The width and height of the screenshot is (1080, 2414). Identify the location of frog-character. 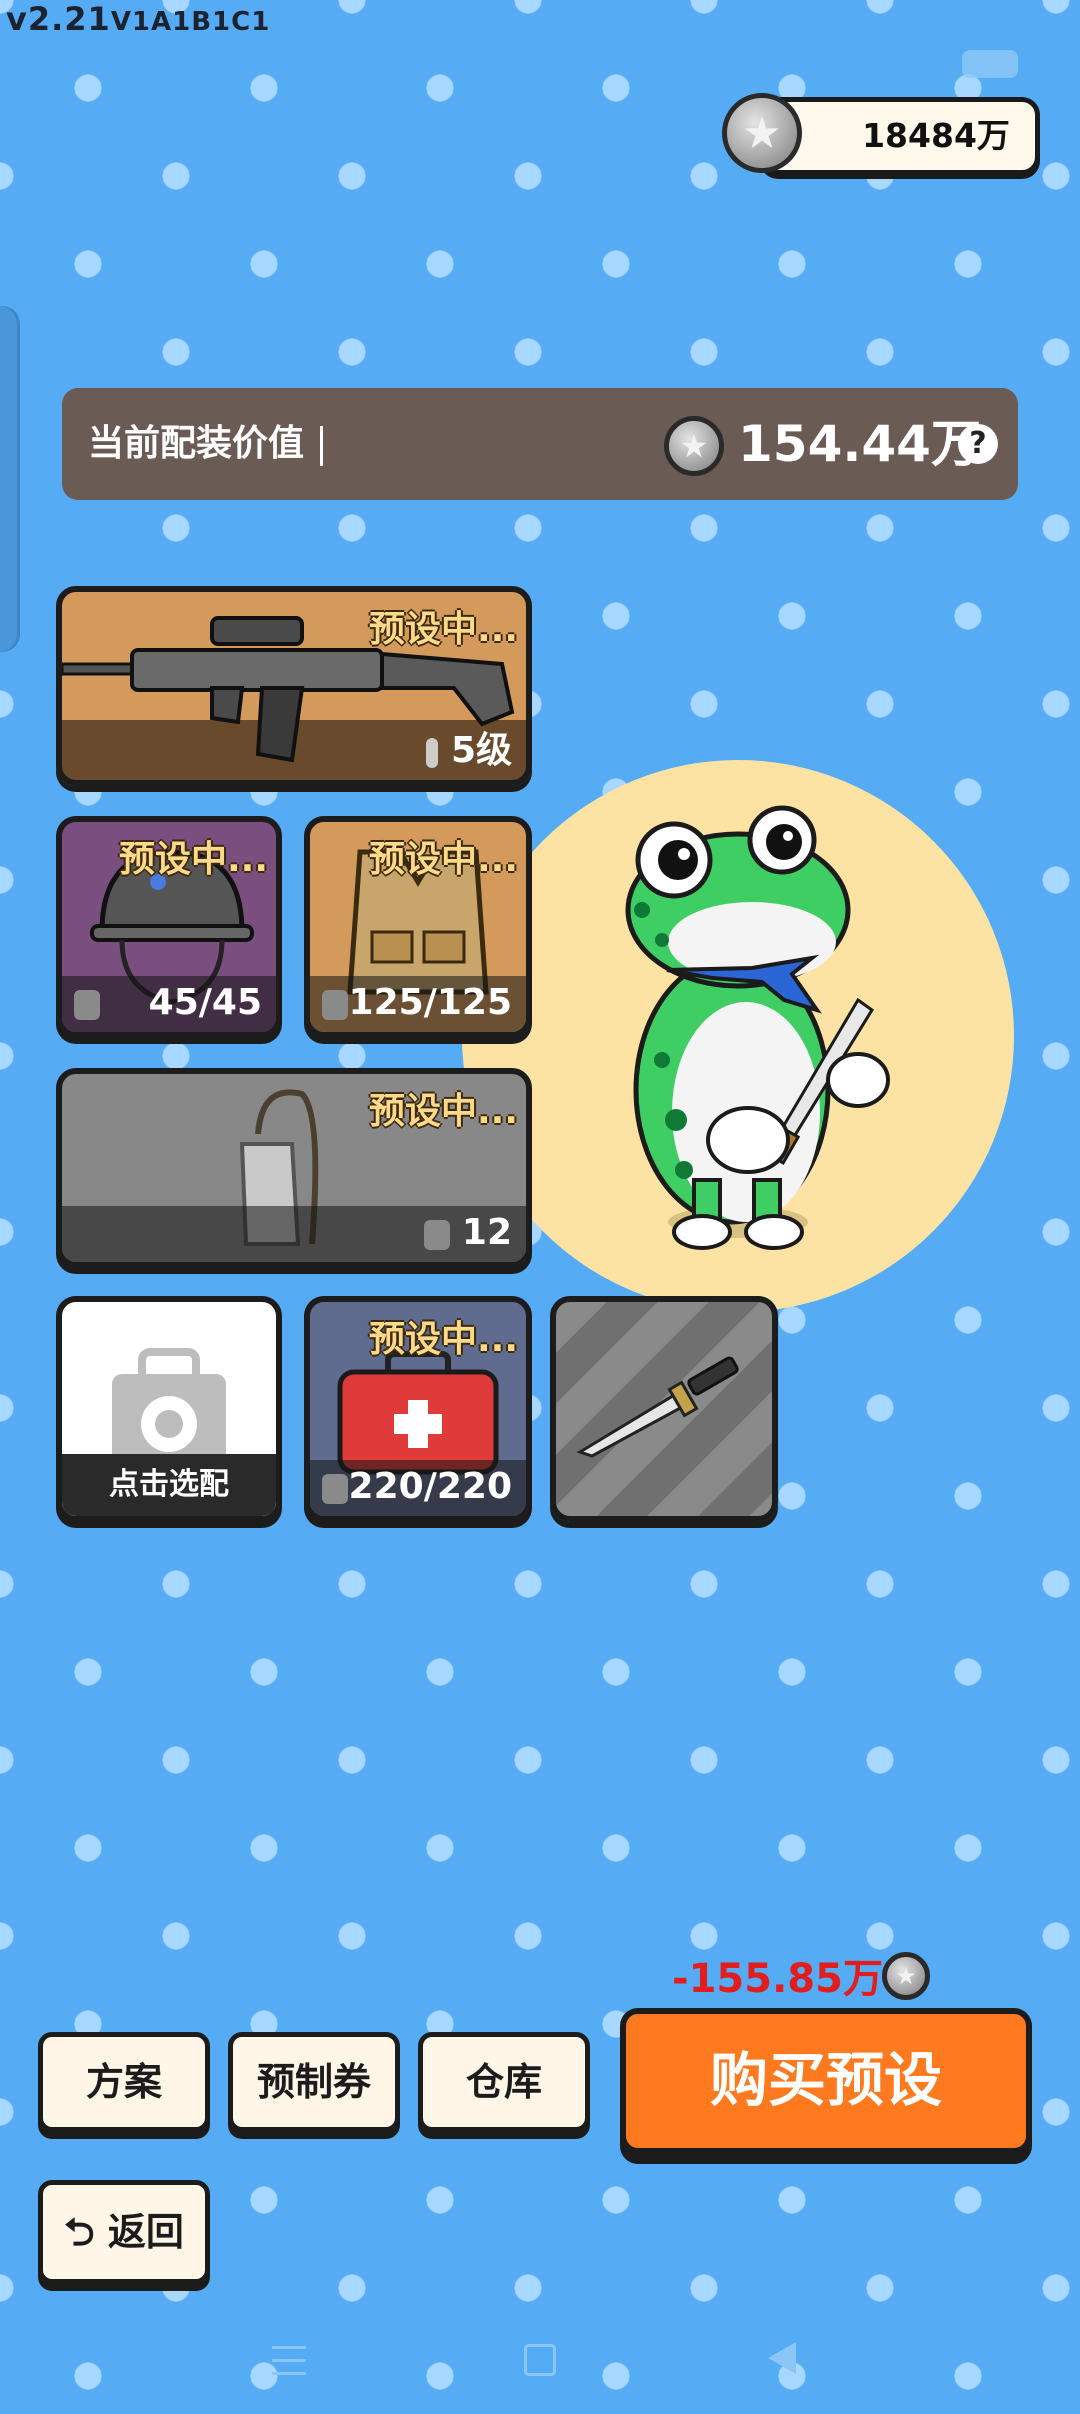
(757, 1027).